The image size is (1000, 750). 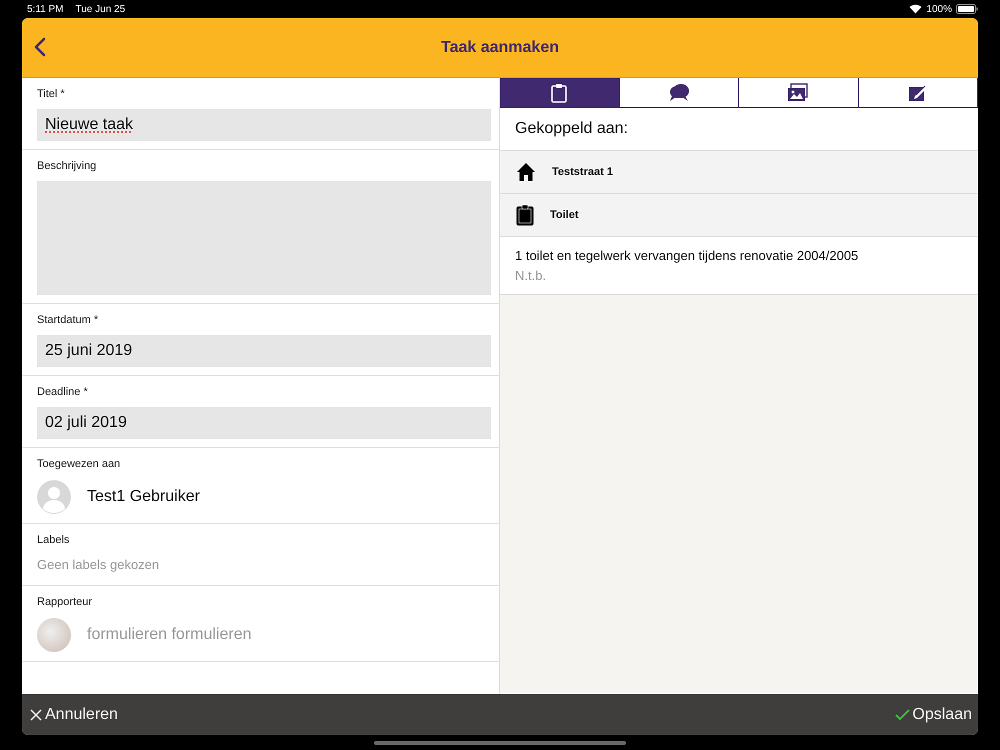 What do you see at coordinates (64, 602) in the screenshot?
I see `field-label: Rapporteur` at bounding box center [64, 602].